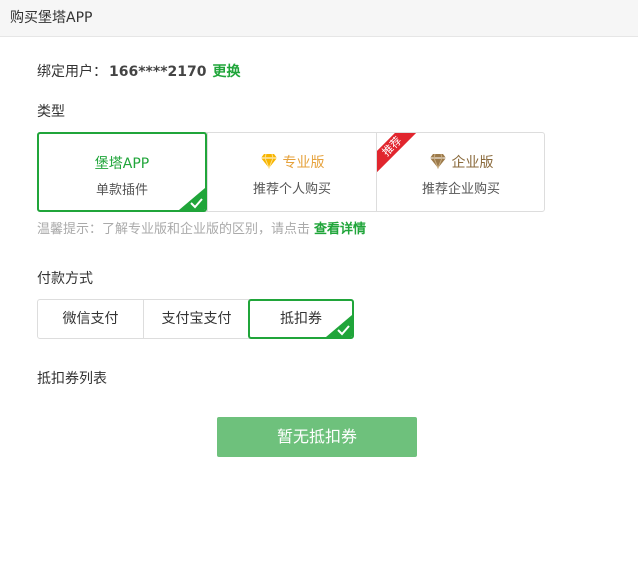 Image resolution: width=638 pixels, height=583 pixels. I want to click on type-option-name-text: 专业版, so click(303, 163).